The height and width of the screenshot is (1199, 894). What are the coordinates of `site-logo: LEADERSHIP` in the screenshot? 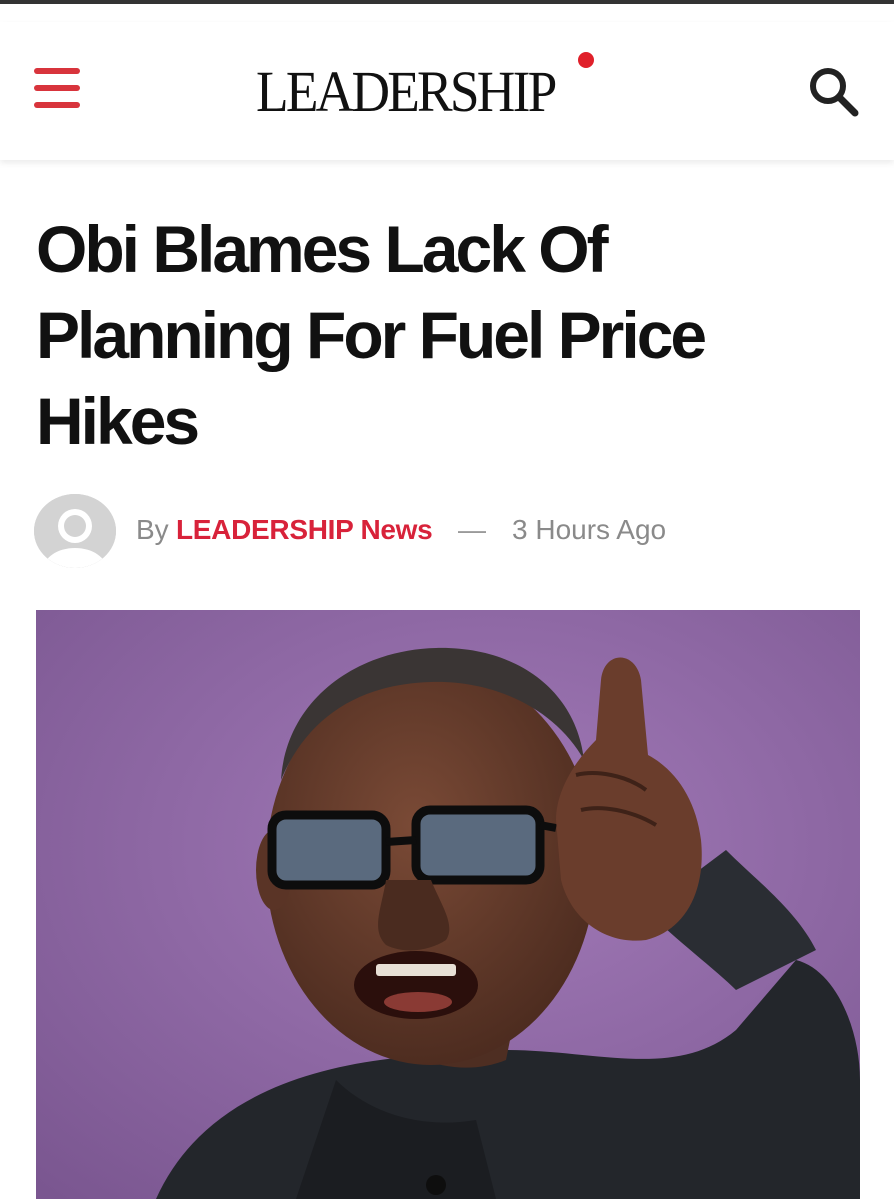 It's located at (446, 92).